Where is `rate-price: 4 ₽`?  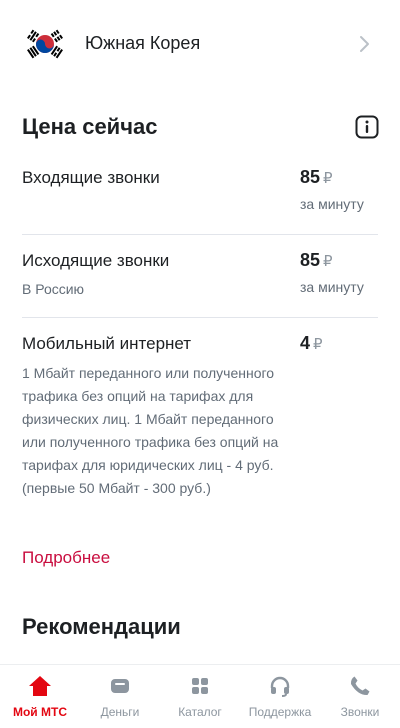
rate-price: 4 ₽ is located at coordinates (311, 343).